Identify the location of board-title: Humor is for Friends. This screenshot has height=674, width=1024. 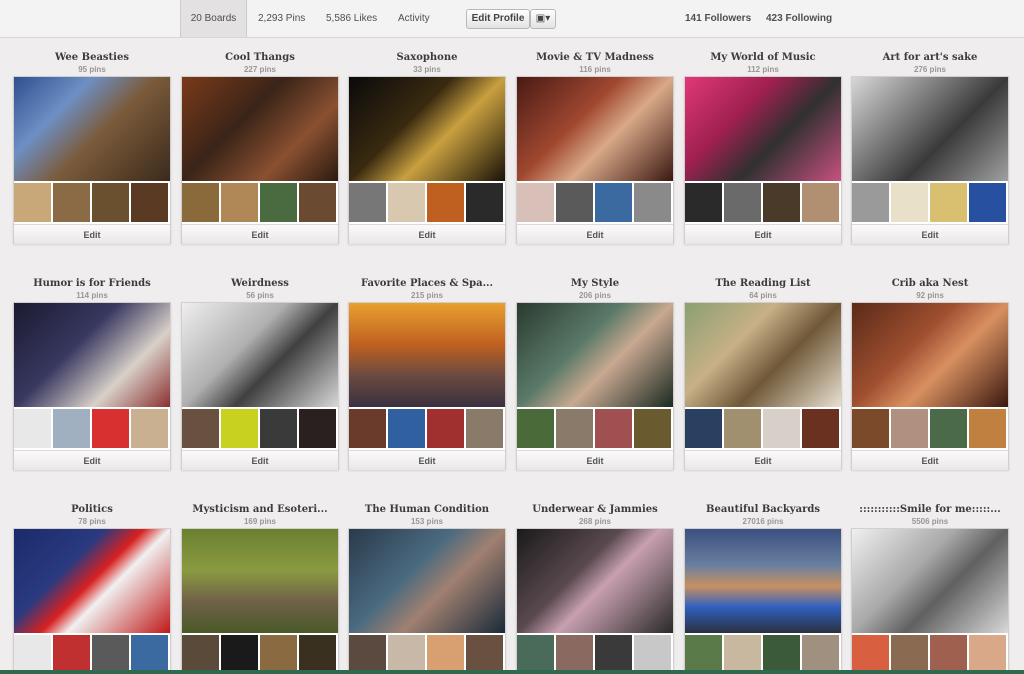
(92, 283).